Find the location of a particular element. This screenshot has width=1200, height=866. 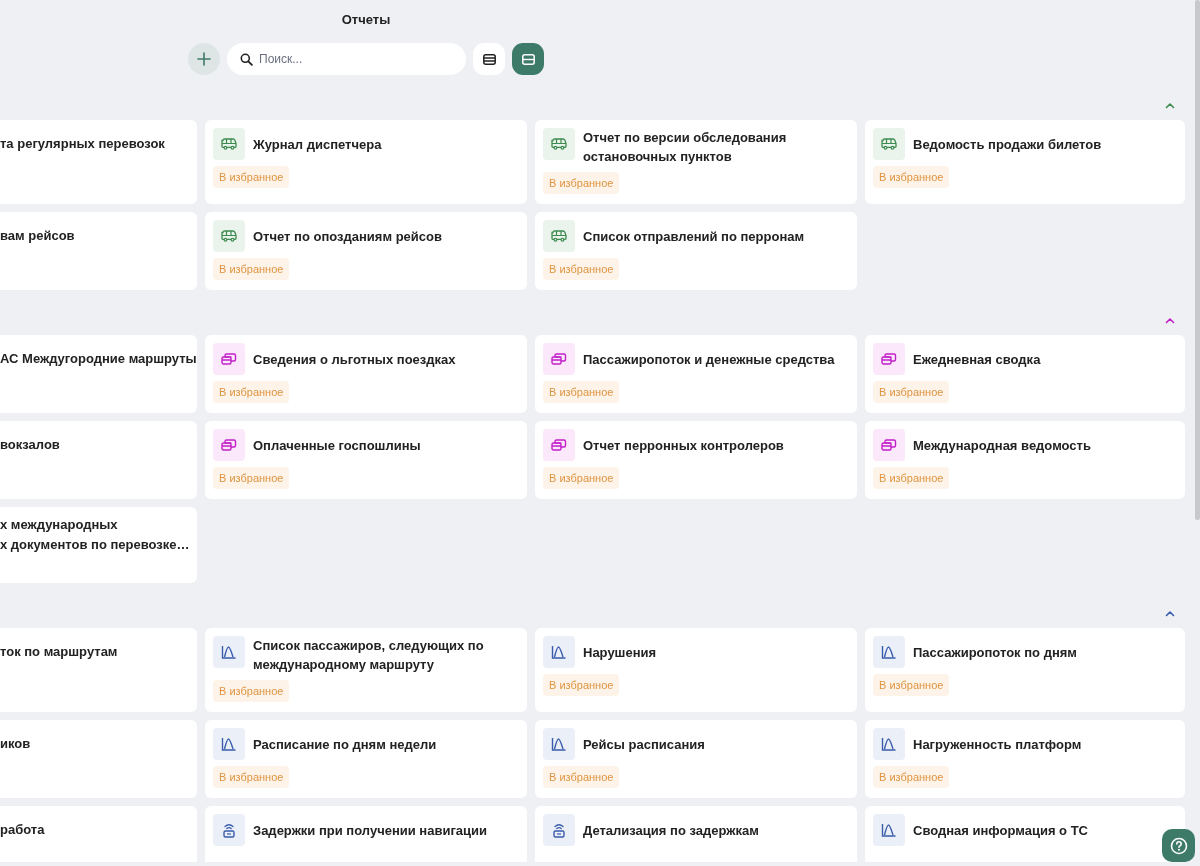

report-title: Расписание по дням недели is located at coordinates (345, 744).